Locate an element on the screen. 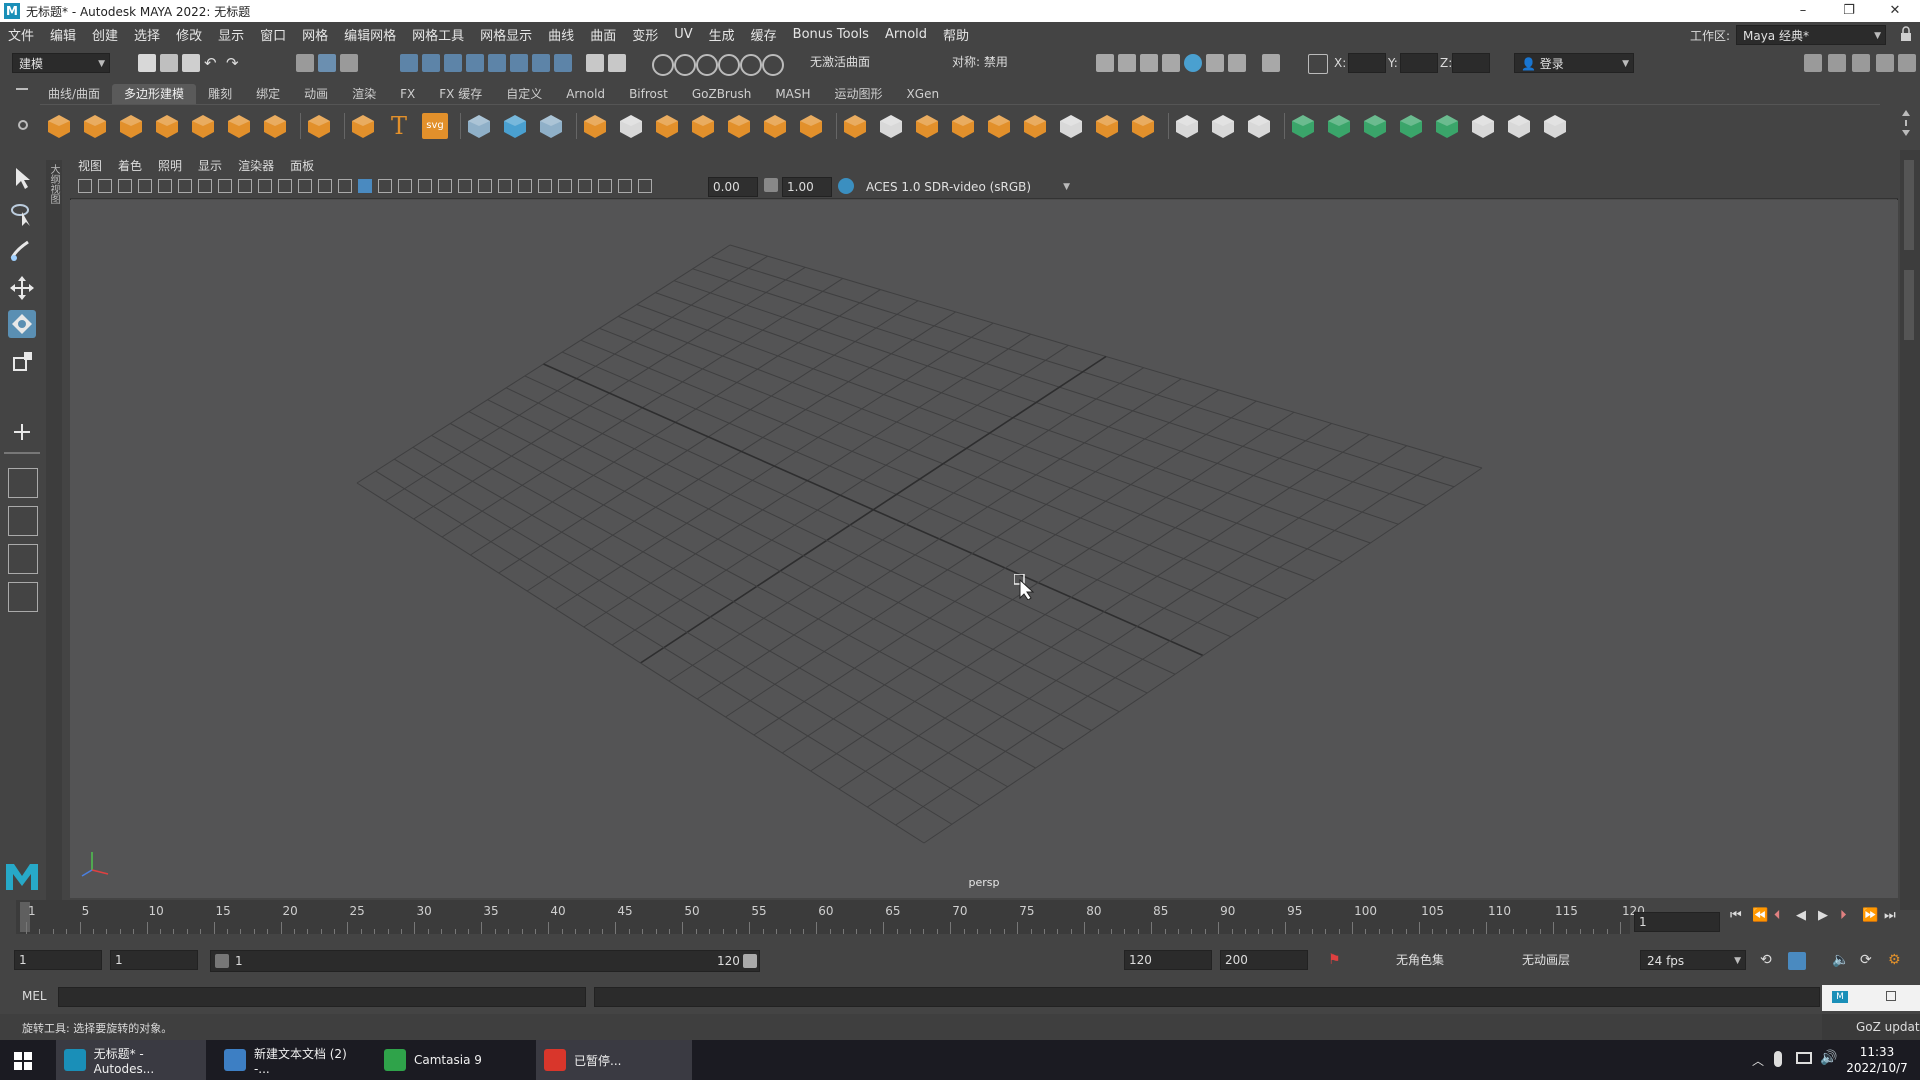 The height and width of the screenshot is (1080, 1920). shelf-tab: 多边形建模 is located at coordinates (154, 94).